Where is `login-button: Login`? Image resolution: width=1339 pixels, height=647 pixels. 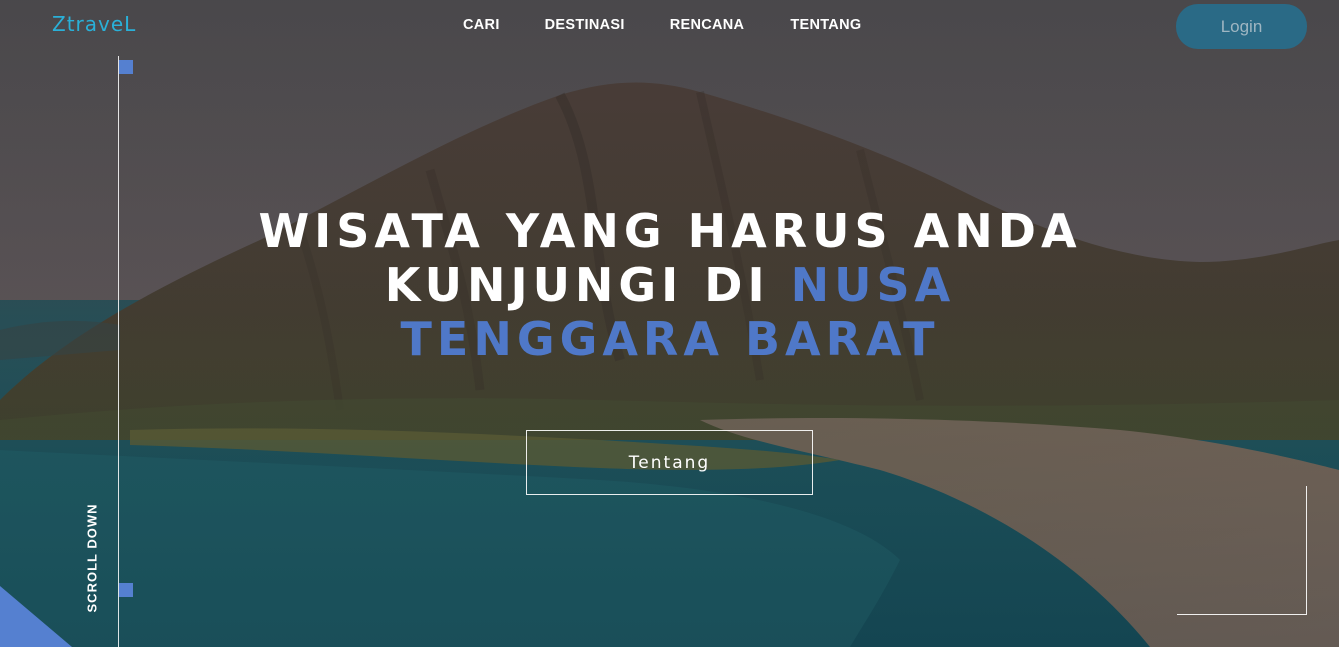 login-button: Login is located at coordinates (1241, 26).